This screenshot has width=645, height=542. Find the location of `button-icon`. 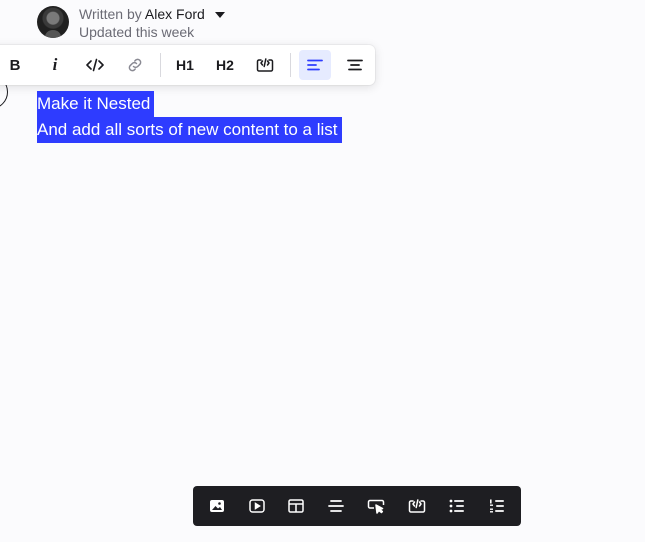

button-icon is located at coordinates (376, 506).